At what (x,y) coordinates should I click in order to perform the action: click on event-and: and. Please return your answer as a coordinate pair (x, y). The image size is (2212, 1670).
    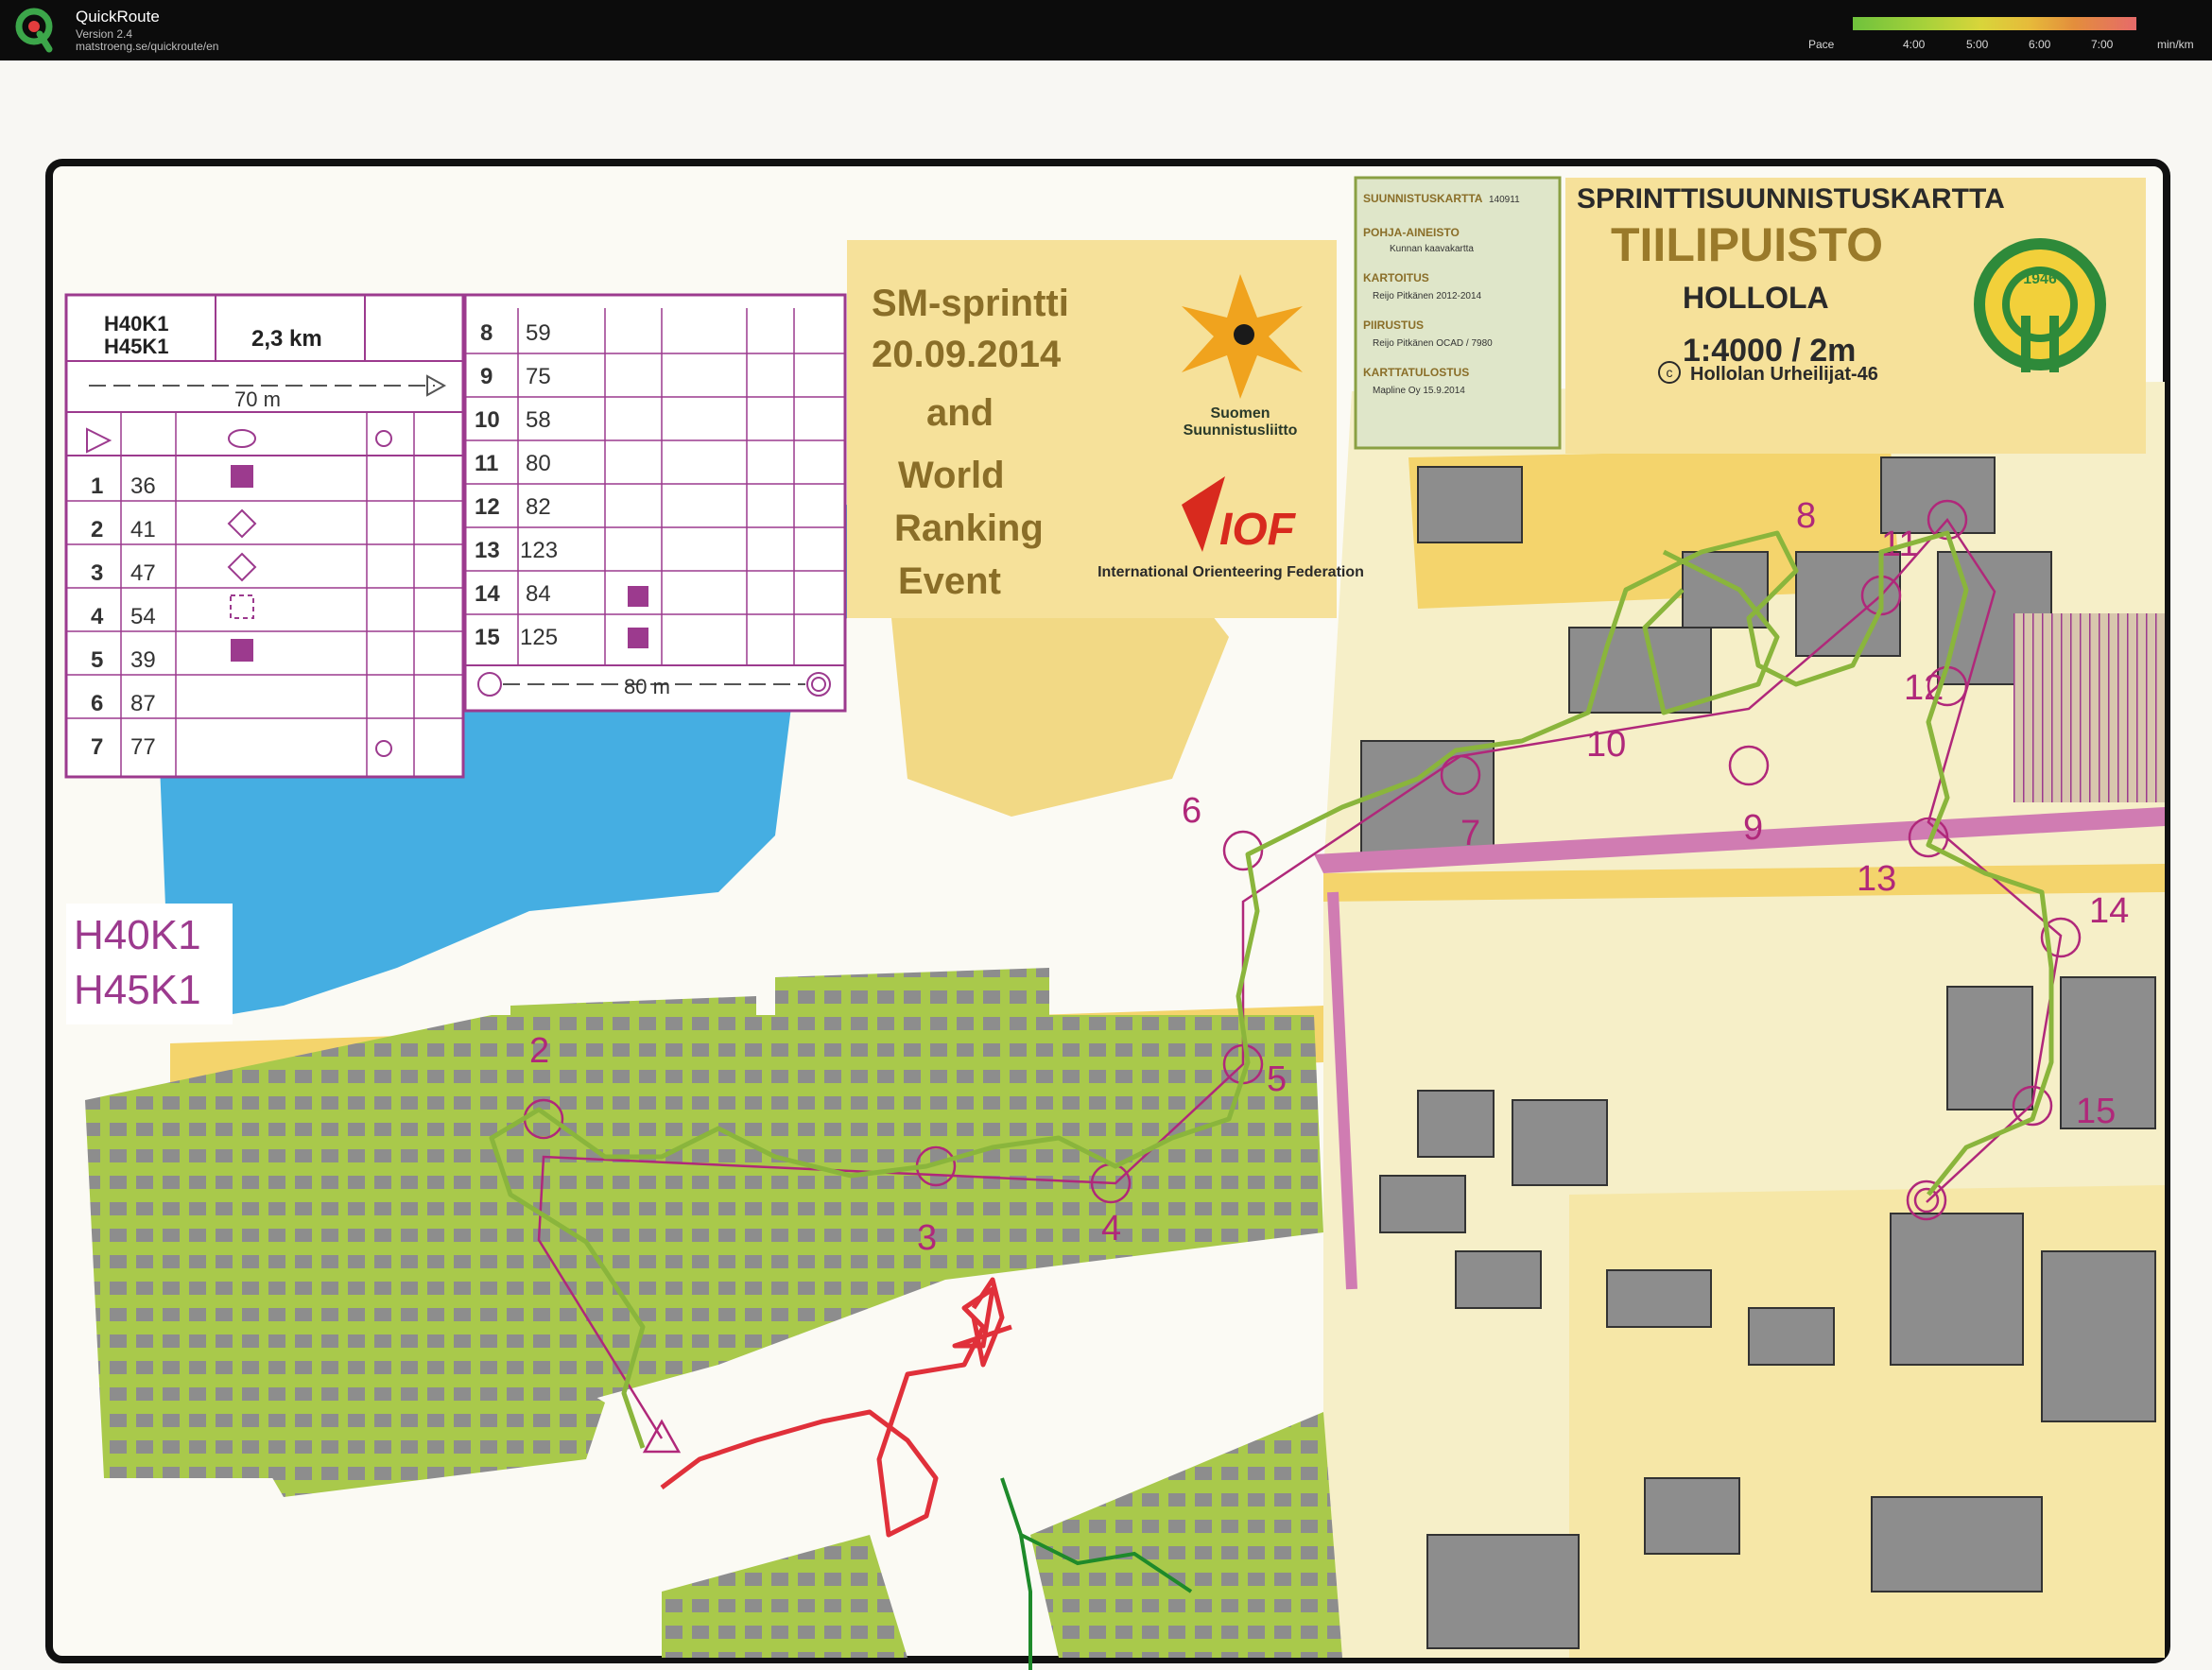
    Looking at the image, I should click on (960, 413).